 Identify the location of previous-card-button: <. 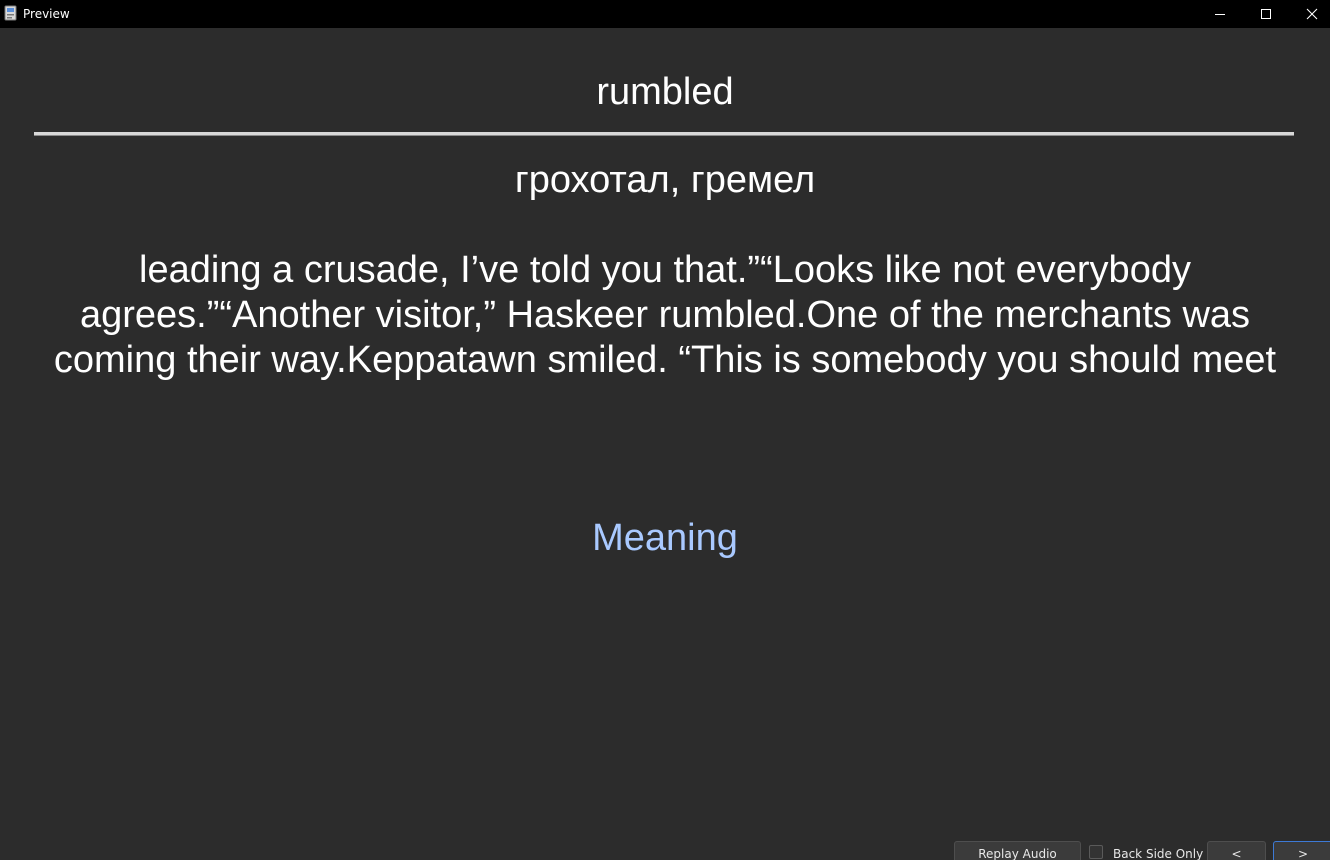
(1236, 850).